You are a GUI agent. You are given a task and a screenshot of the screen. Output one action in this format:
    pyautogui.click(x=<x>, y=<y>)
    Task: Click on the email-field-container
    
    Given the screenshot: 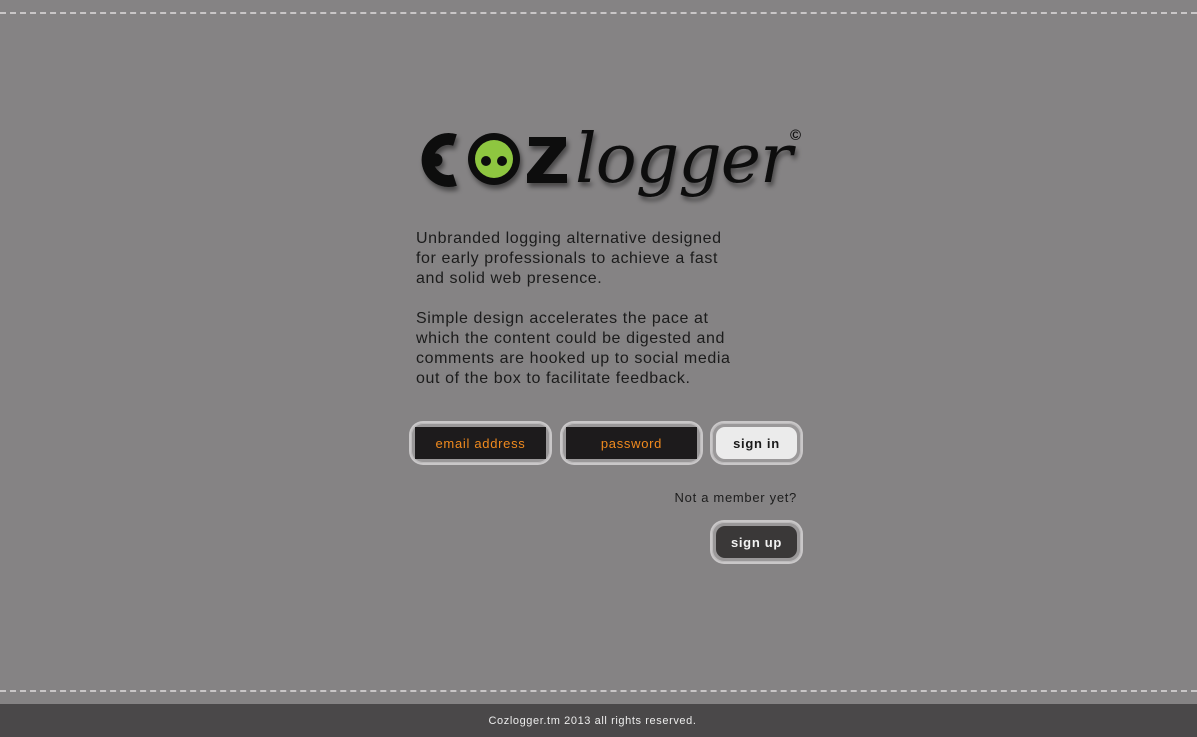 What is the action you would take?
    pyautogui.click(x=480, y=443)
    